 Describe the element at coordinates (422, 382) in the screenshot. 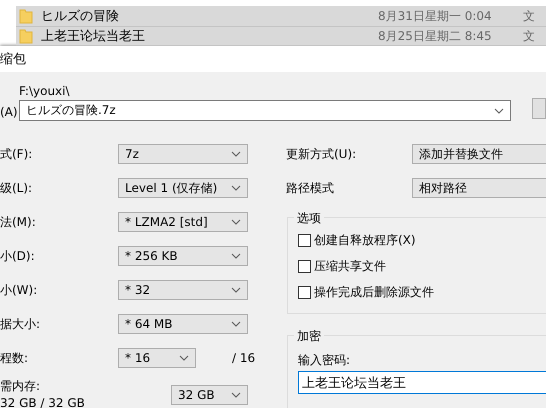

I see `password-field: 上老王论坛当老王` at that location.